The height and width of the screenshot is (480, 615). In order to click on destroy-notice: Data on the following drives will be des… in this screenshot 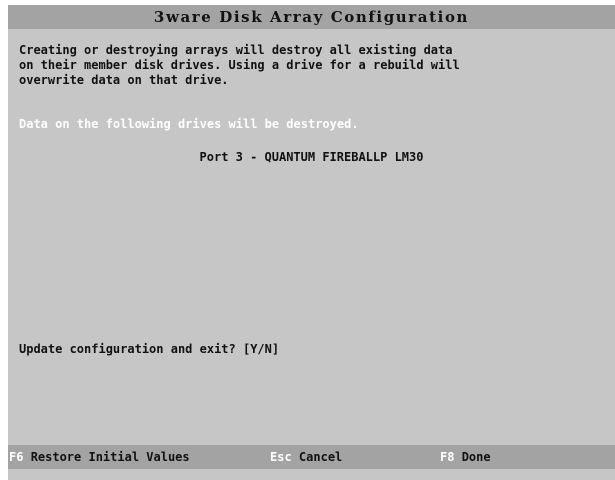, I will do `click(189, 124)`.